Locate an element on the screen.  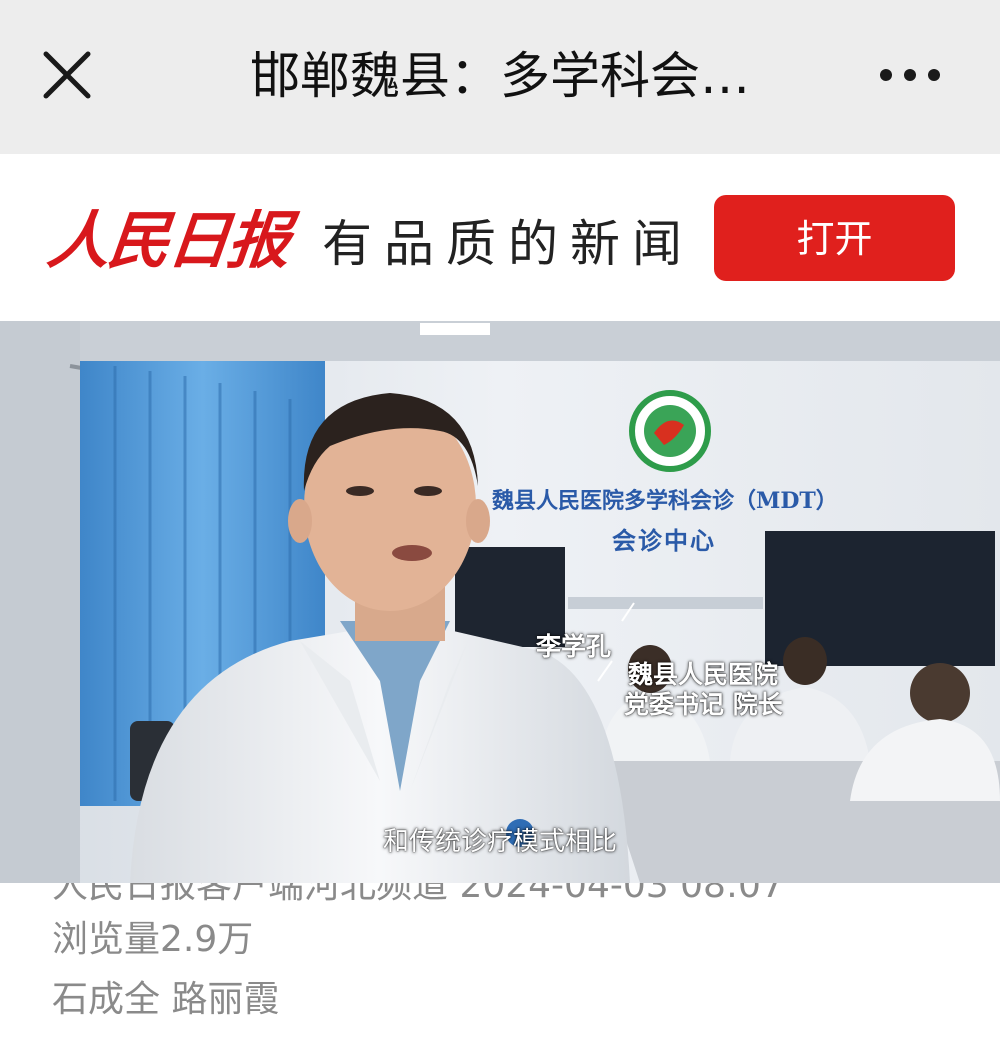
banner-slogan: 有品质的新闻 is located at coordinates (508, 244).